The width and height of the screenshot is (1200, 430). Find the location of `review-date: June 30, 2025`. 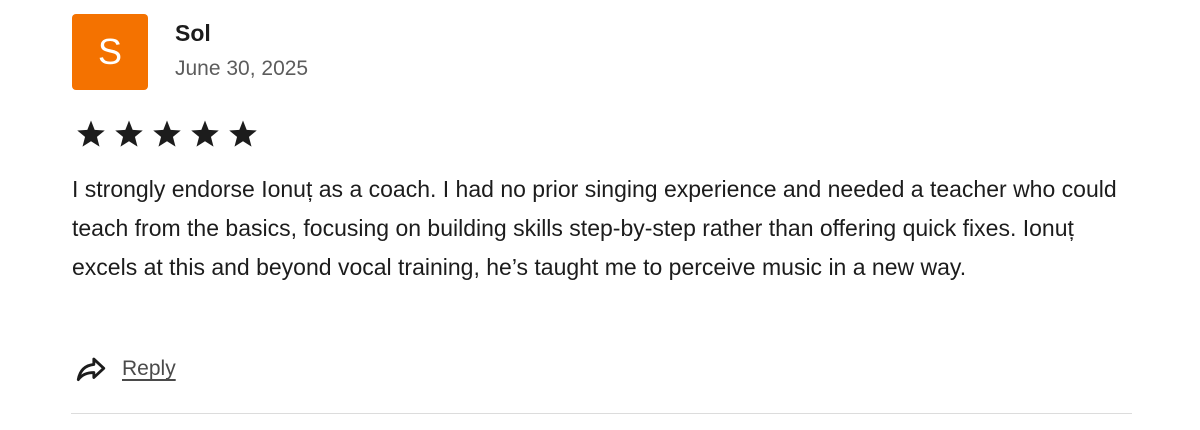

review-date: June 30, 2025 is located at coordinates (242, 68).